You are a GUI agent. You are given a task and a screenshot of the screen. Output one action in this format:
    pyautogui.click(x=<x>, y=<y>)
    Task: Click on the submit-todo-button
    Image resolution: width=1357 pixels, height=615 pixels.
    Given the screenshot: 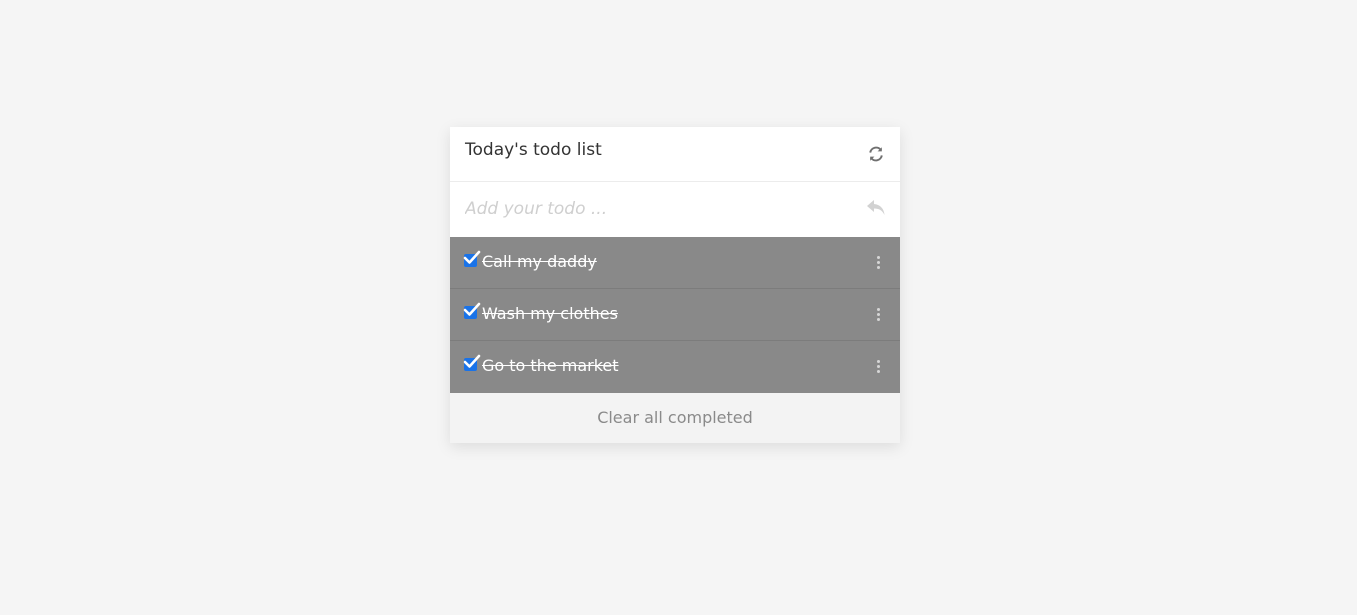 What is the action you would take?
    pyautogui.click(x=876, y=208)
    